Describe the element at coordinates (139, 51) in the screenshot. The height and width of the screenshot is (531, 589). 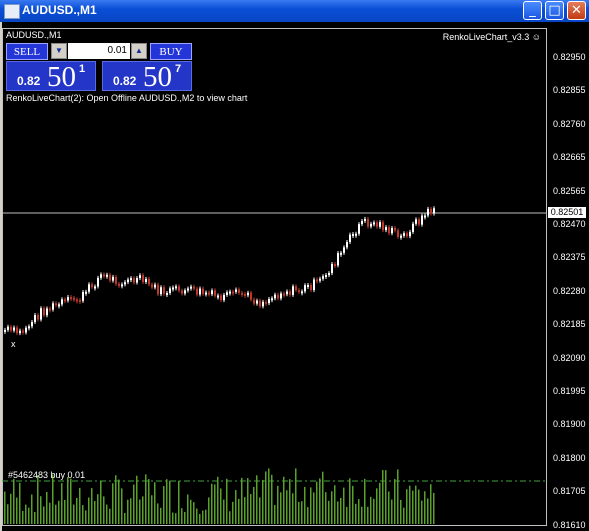
I see `lot-increase-button: ▲` at that location.